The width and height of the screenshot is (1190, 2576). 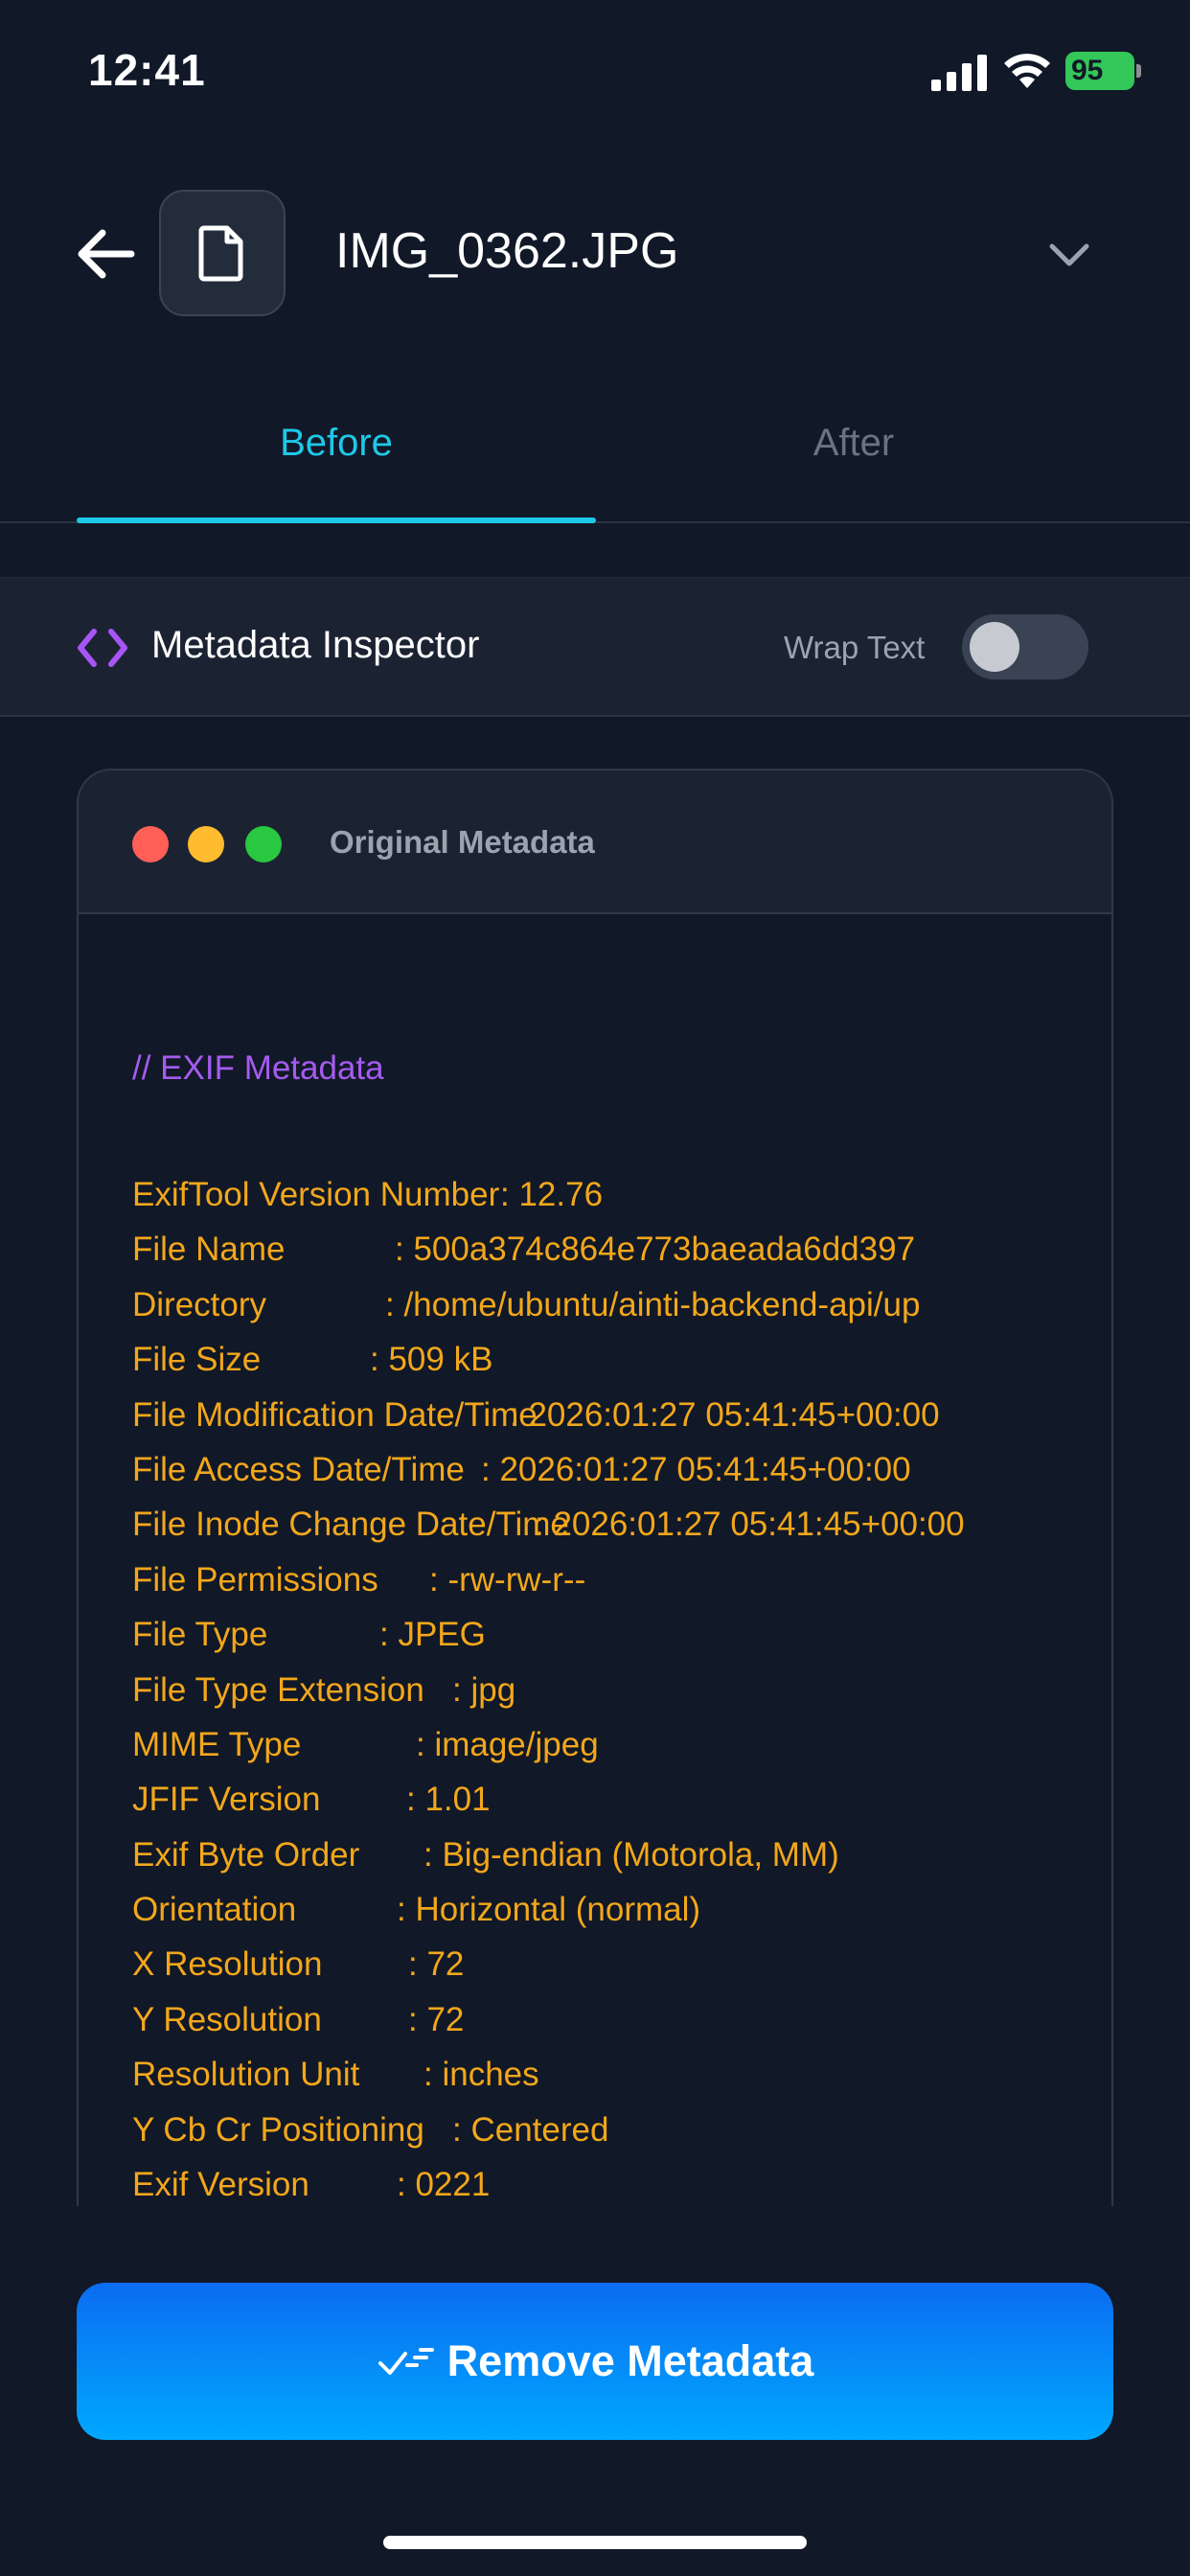 What do you see at coordinates (1100, 71) in the screenshot?
I see `battery-level: 95` at bounding box center [1100, 71].